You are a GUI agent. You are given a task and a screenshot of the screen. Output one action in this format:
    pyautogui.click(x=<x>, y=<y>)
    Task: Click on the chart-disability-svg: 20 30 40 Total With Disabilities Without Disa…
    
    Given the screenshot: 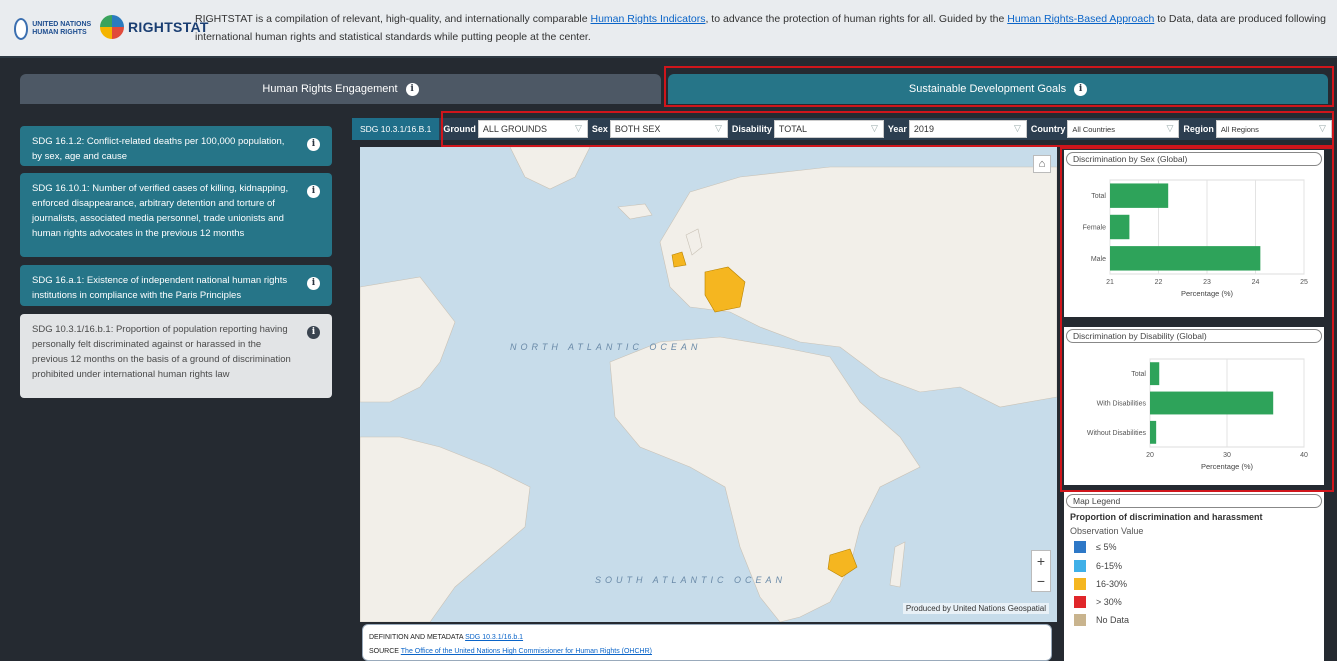 What is the action you would take?
    pyautogui.click(x=1197, y=414)
    